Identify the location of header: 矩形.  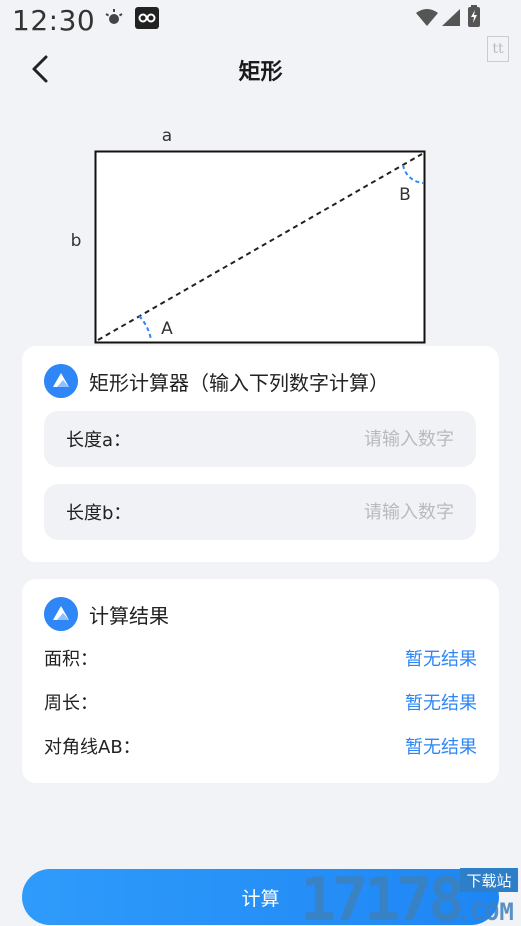
(260, 69).